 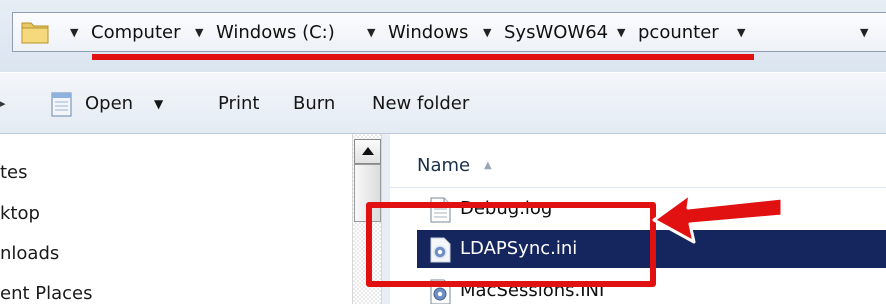 What do you see at coordinates (367, 151) in the screenshot?
I see `scroll-up-icon` at bounding box center [367, 151].